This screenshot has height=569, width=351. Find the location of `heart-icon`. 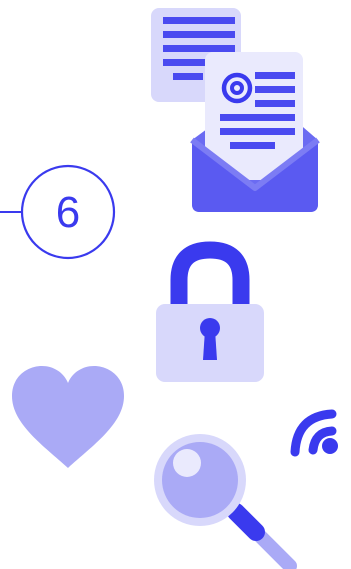

heart-icon is located at coordinates (68, 417).